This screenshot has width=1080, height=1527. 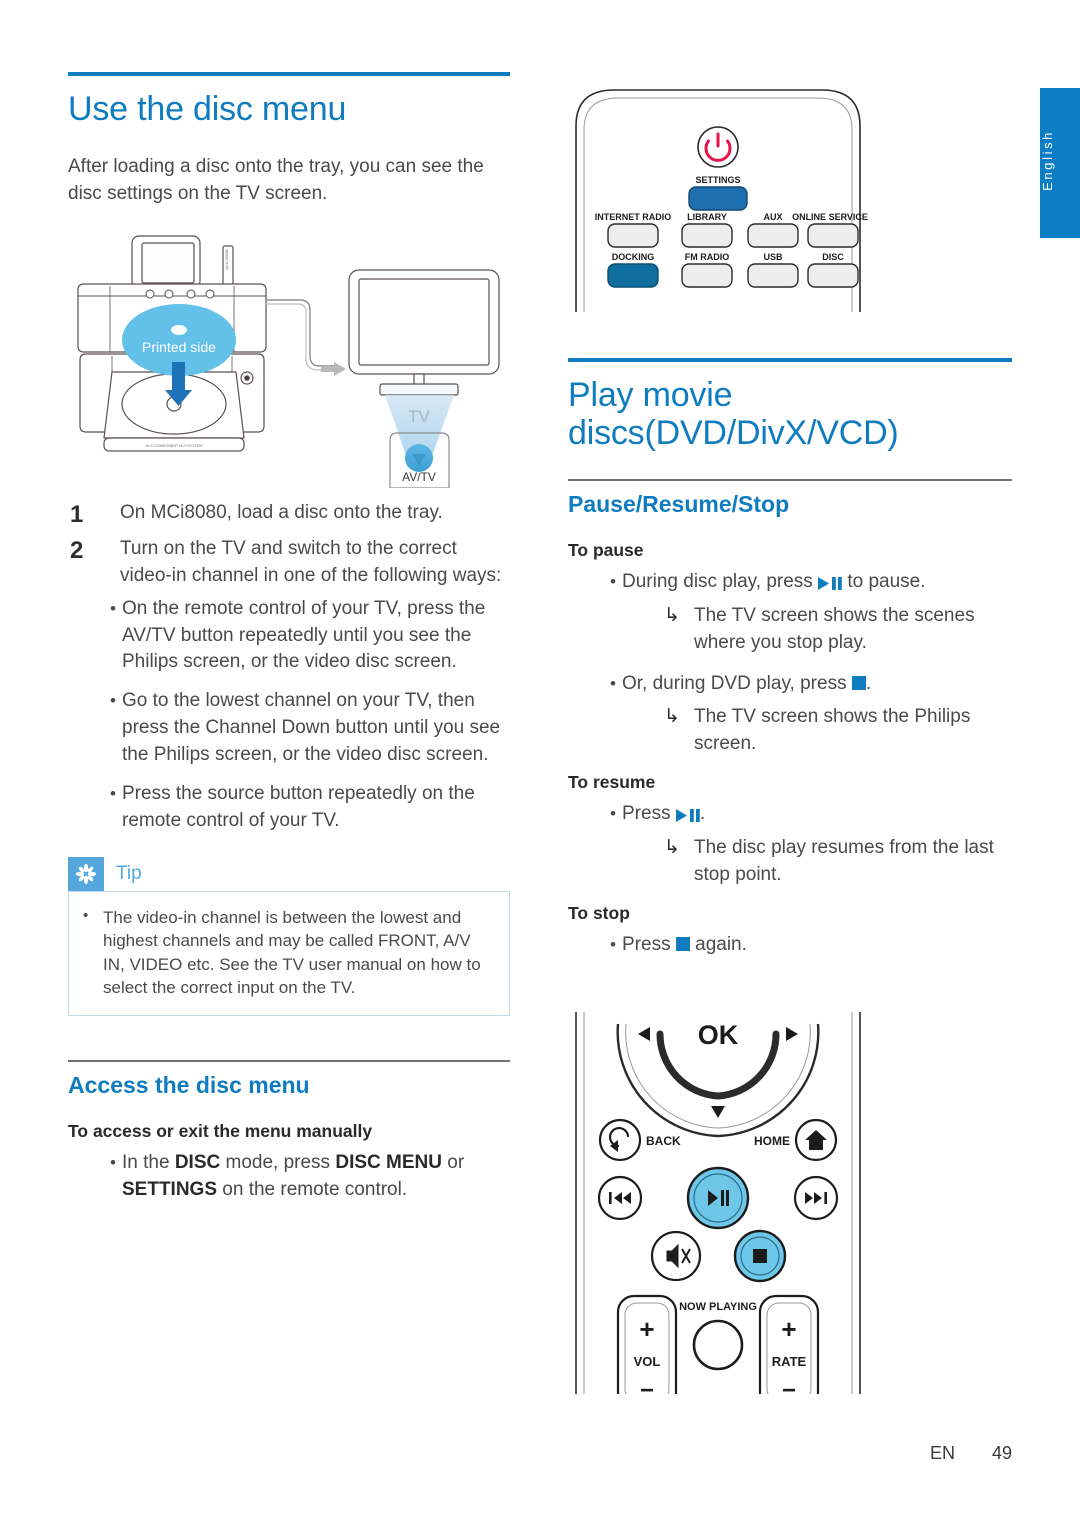 I want to click on group-heading-to-pause: To pause, so click(x=606, y=550).